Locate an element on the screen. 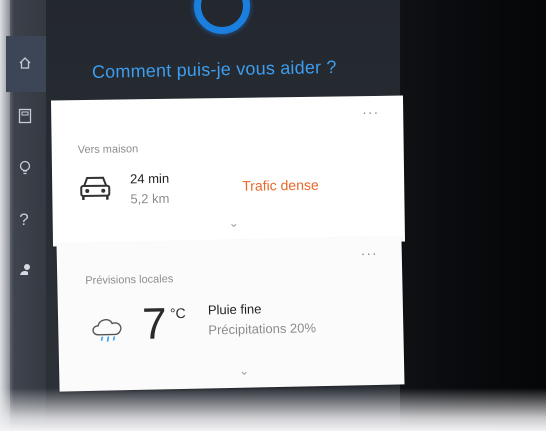  temperature-unit: °C is located at coordinates (177, 313).